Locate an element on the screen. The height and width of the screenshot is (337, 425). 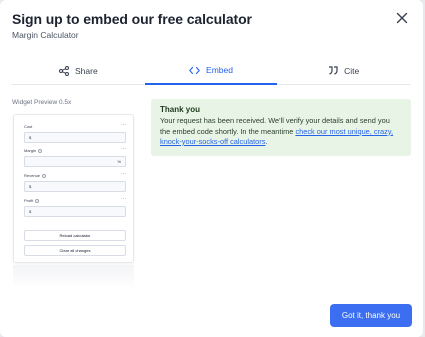
preview-field-label: Profit is located at coordinates (29, 200).